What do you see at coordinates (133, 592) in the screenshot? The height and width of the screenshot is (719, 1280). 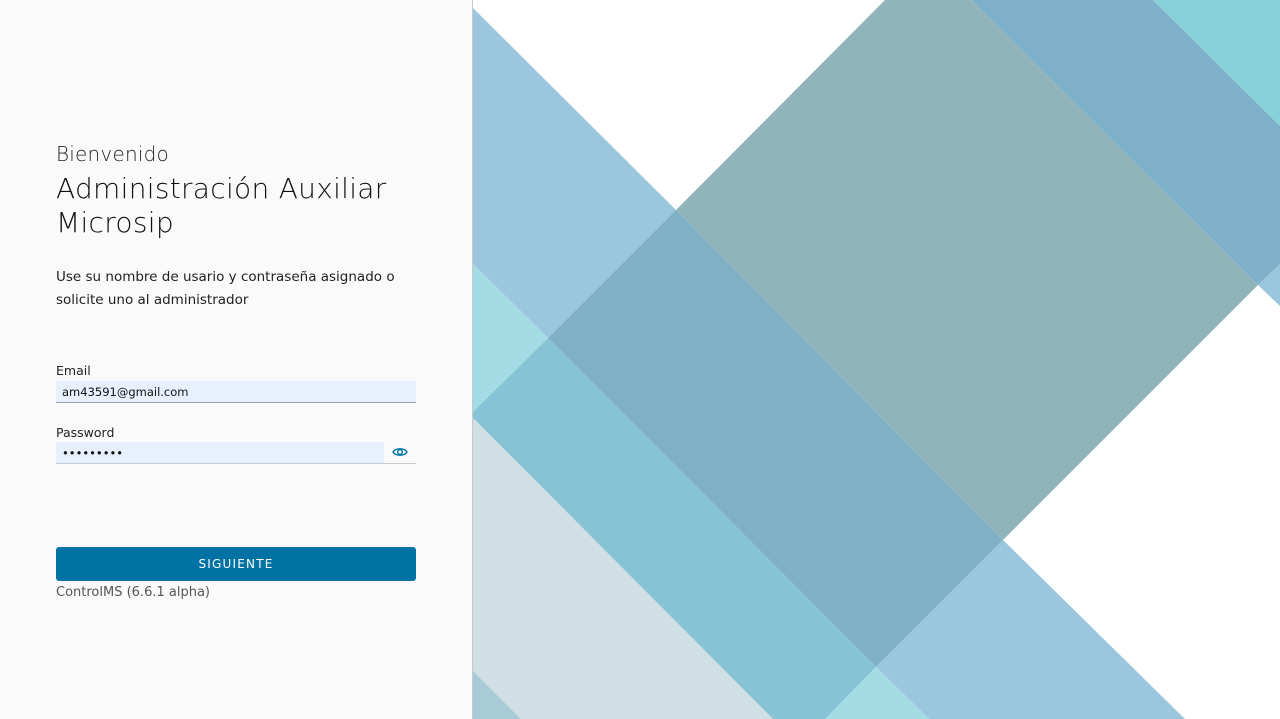 I see `version-label: ControlMS (6.6.1 alpha)` at bounding box center [133, 592].